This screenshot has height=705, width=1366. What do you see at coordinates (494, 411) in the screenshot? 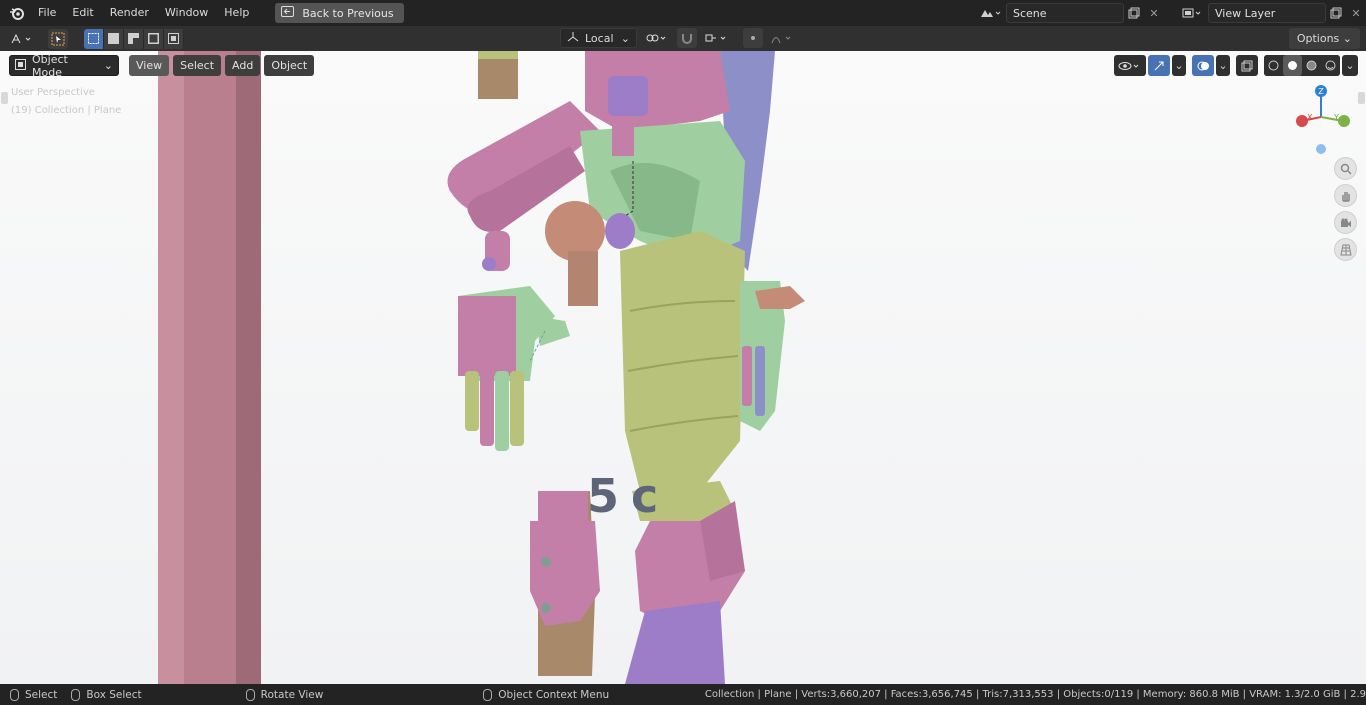
I see `left-fingers-object` at bounding box center [494, 411].